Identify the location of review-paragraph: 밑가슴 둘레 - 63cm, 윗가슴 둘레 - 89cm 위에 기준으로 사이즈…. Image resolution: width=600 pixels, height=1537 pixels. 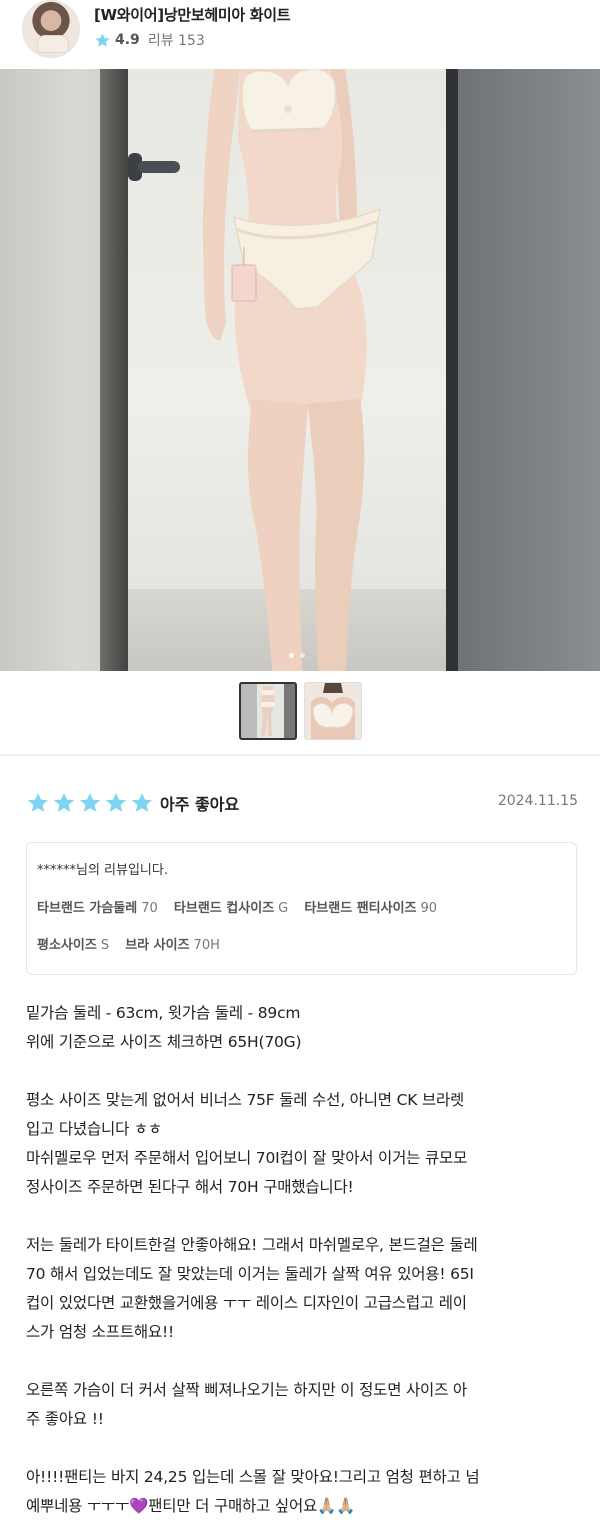
(164, 1027).